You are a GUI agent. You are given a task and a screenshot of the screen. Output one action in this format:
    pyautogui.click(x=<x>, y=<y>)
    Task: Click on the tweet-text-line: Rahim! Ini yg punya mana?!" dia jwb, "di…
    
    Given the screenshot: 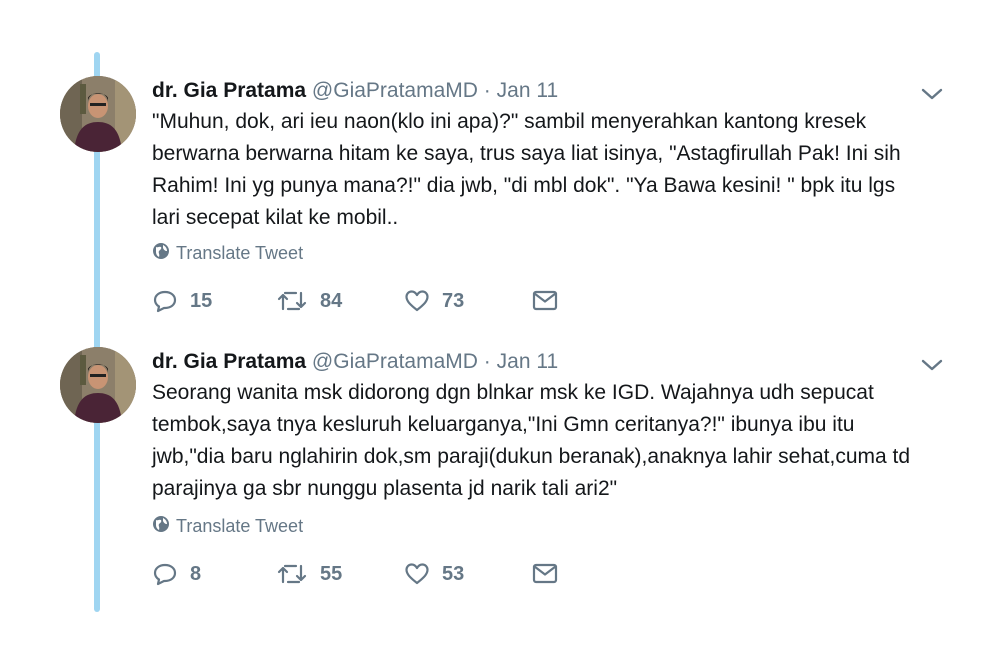 What is the action you would take?
    pyautogui.click(x=524, y=185)
    